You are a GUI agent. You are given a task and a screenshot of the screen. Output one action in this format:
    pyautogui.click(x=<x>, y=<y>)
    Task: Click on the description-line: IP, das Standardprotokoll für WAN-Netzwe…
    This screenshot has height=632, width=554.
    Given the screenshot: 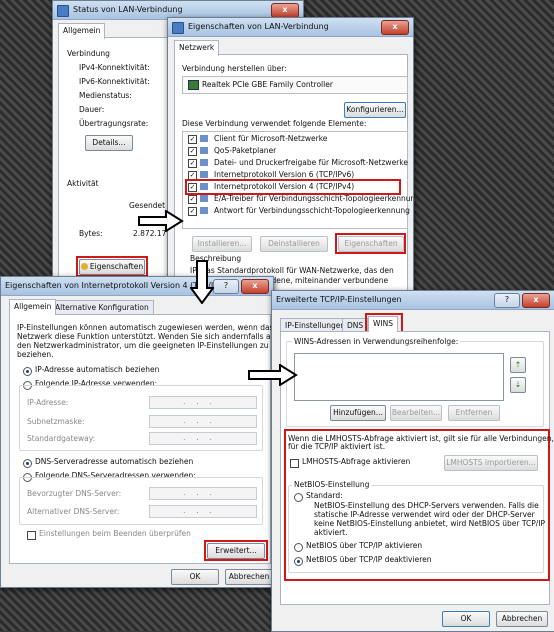 What is the action you would take?
    pyautogui.click(x=292, y=270)
    